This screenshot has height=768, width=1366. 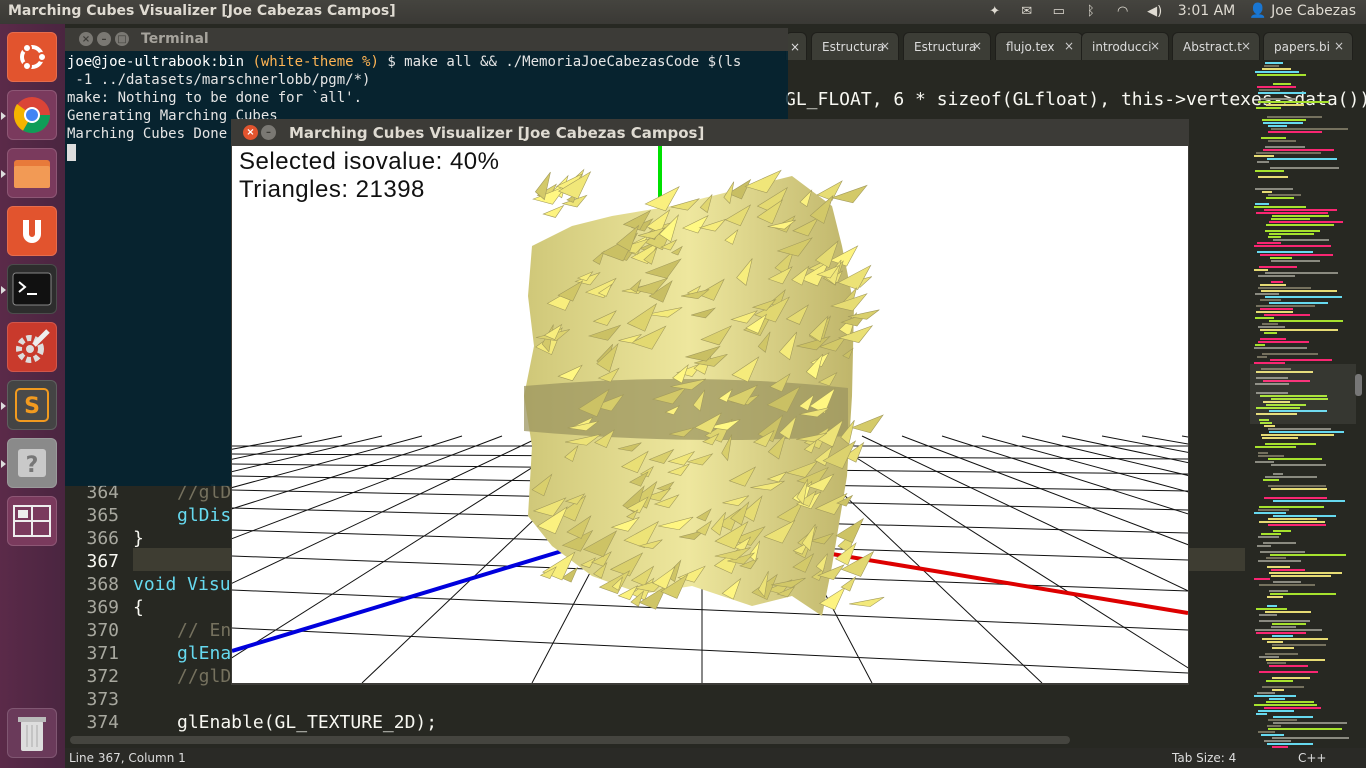 I want to click on terminal-icon, so click(x=32, y=289).